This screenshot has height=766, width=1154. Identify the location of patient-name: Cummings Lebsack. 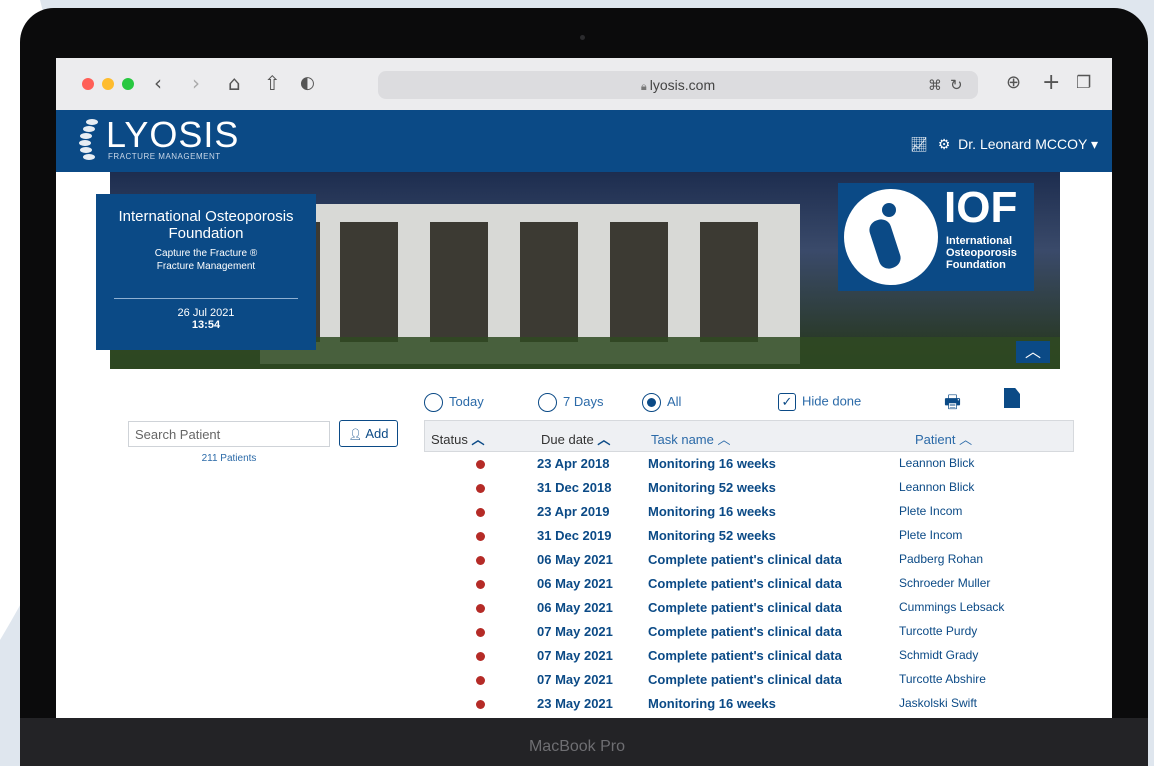
(951, 607).